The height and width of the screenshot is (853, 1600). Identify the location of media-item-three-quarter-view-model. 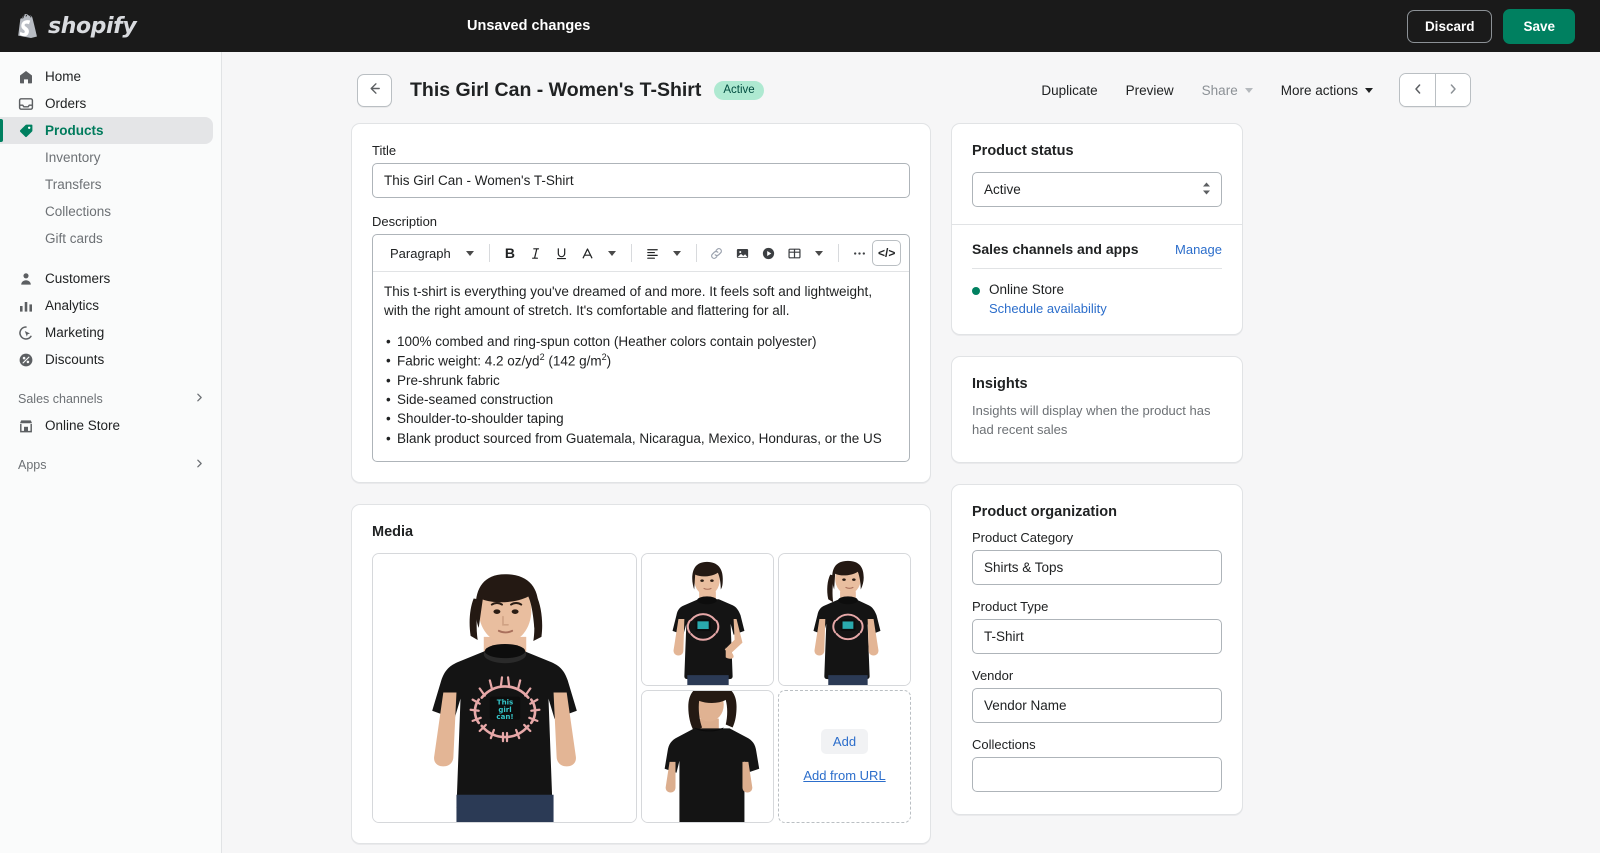
(844, 619).